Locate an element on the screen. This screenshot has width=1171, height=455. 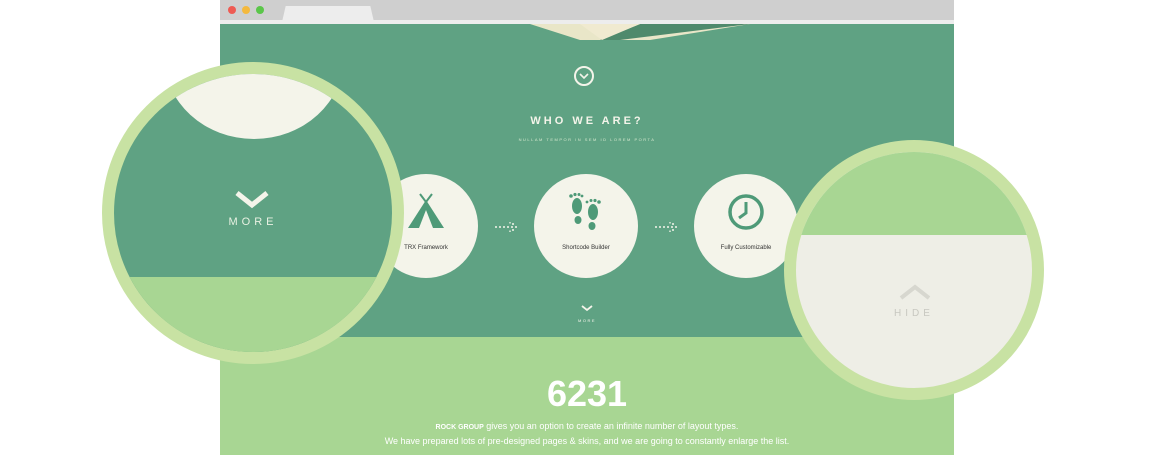
header-decoration is located at coordinates (640, 32).